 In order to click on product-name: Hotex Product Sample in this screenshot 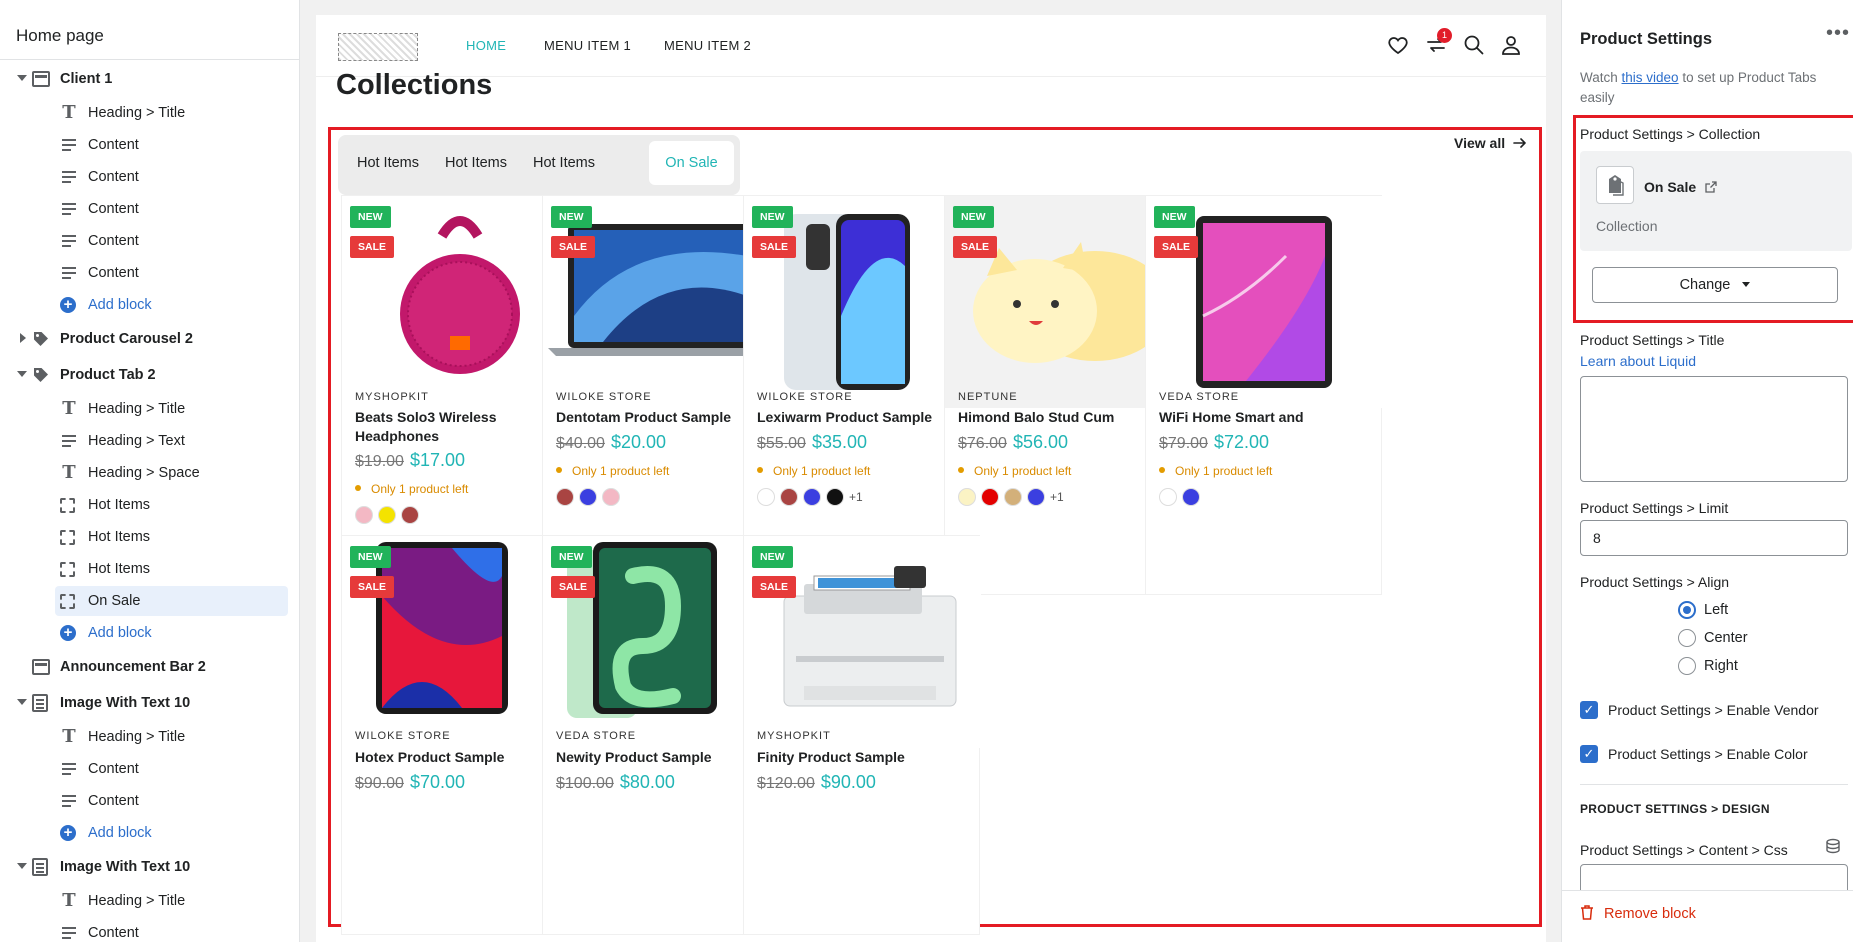, I will do `click(460, 757)`.